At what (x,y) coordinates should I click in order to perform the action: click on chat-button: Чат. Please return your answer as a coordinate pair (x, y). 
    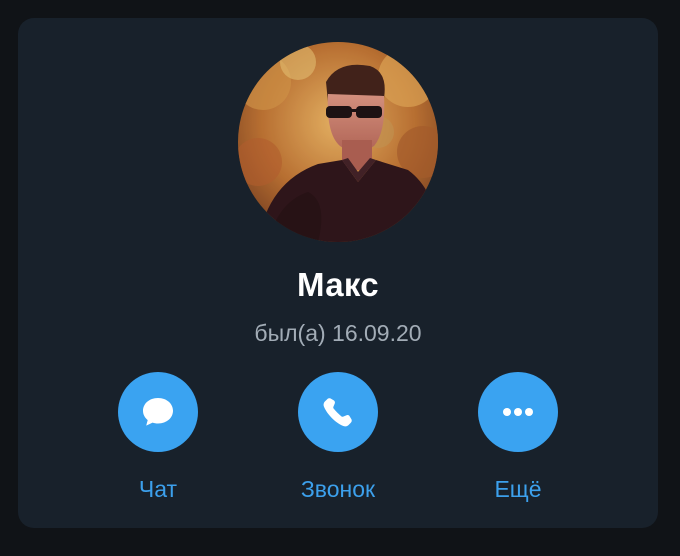
    Looking at the image, I should click on (158, 442).